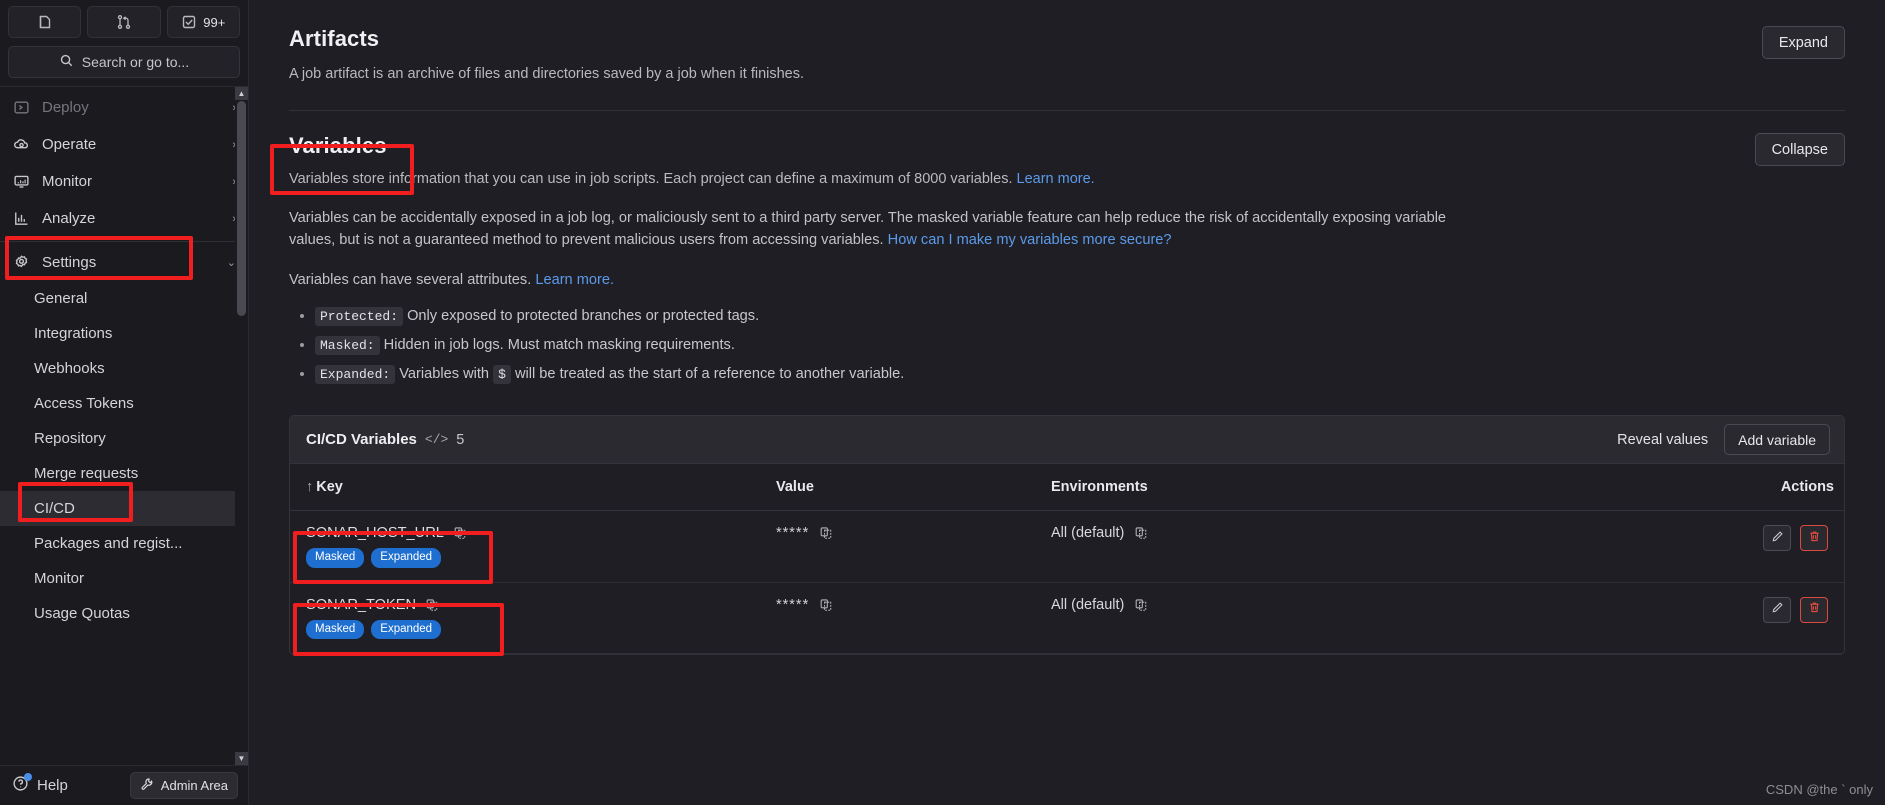  Describe the element at coordinates (21, 262) in the screenshot. I see `settings-gear-icon` at that location.